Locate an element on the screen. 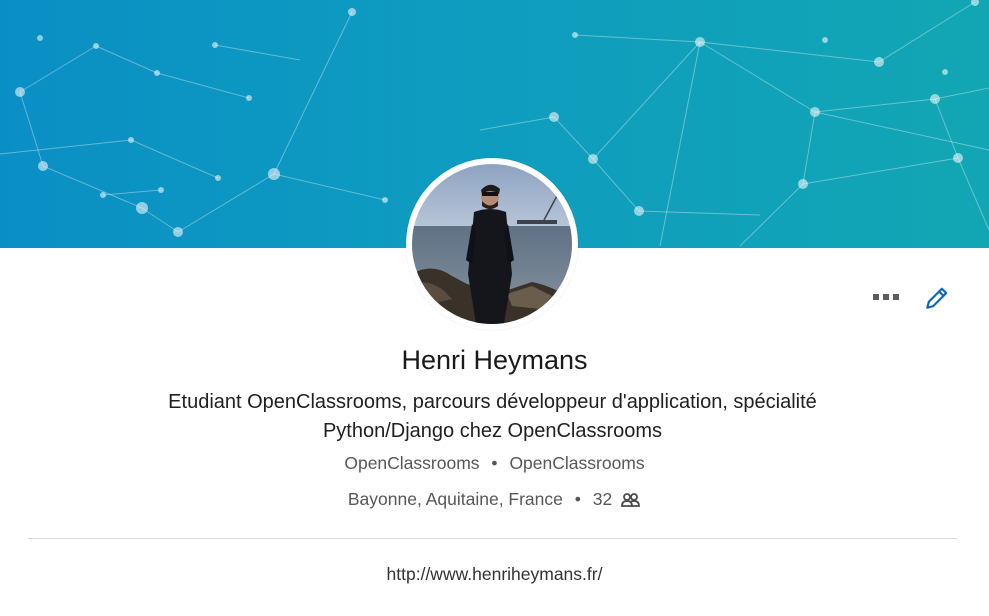  section-divider is located at coordinates (492, 538).